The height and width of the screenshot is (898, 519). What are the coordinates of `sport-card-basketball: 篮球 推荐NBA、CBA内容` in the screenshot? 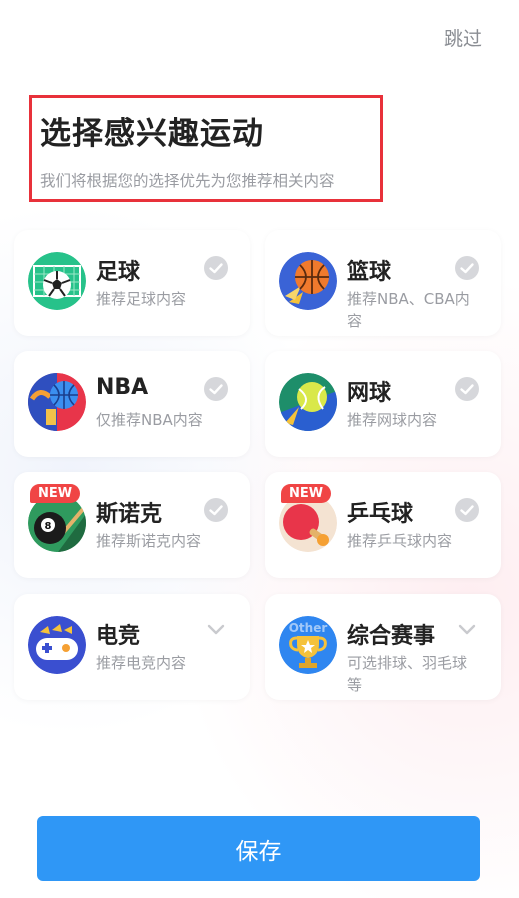 It's located at (383, 283).